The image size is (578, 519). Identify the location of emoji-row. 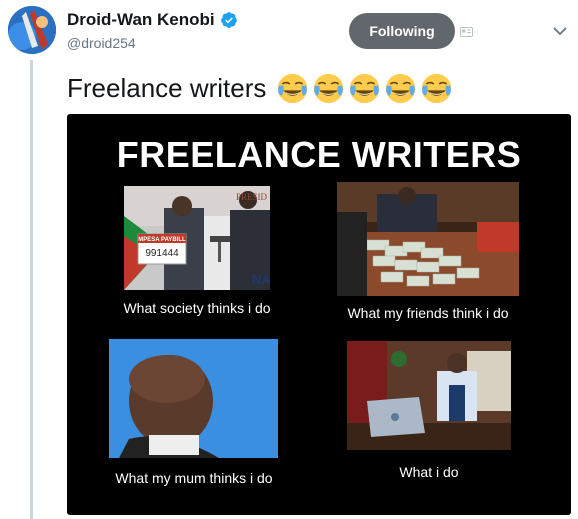
(366, 88).